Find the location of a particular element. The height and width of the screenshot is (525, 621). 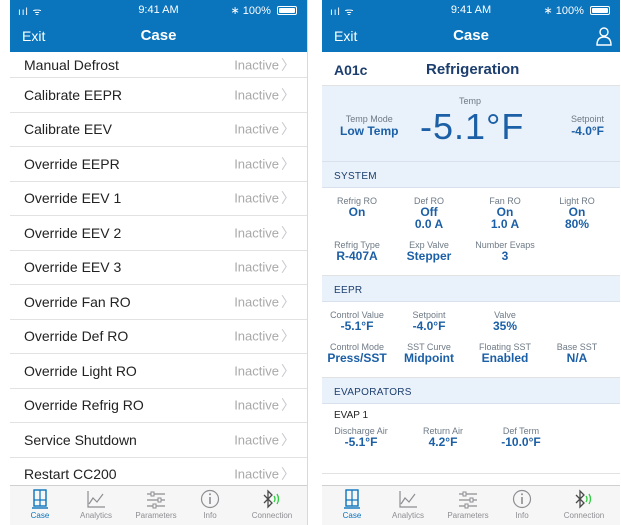

fan-ro-amps: 1.0 A is located at coordinates (505, 224).